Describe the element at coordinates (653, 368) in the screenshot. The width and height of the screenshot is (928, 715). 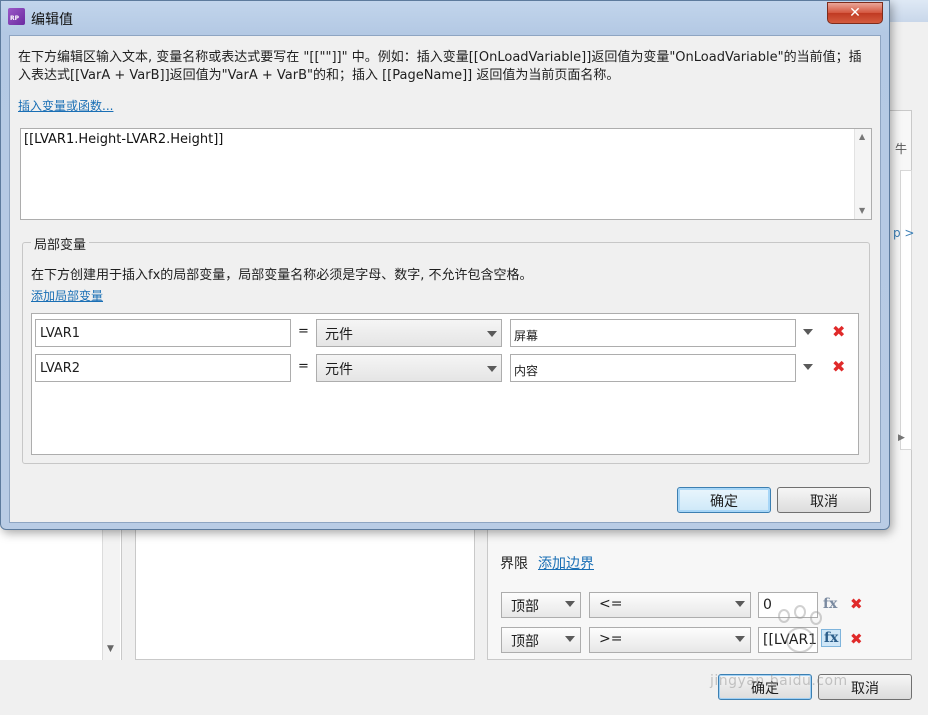
I see `variable-target-combobox: 内容` at that location.